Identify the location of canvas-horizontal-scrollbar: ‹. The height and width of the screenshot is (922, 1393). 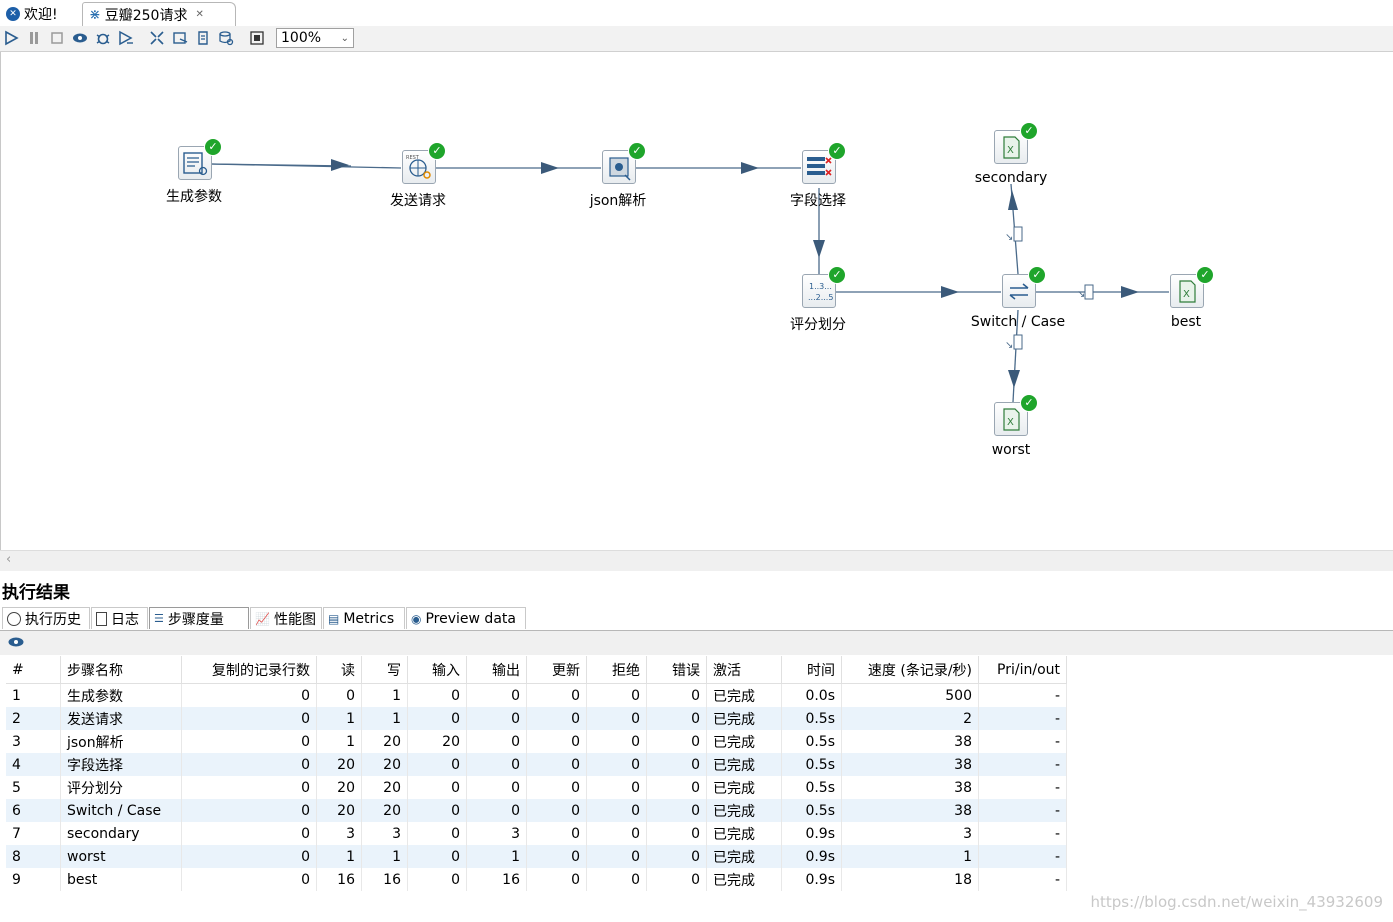
(696, 560).